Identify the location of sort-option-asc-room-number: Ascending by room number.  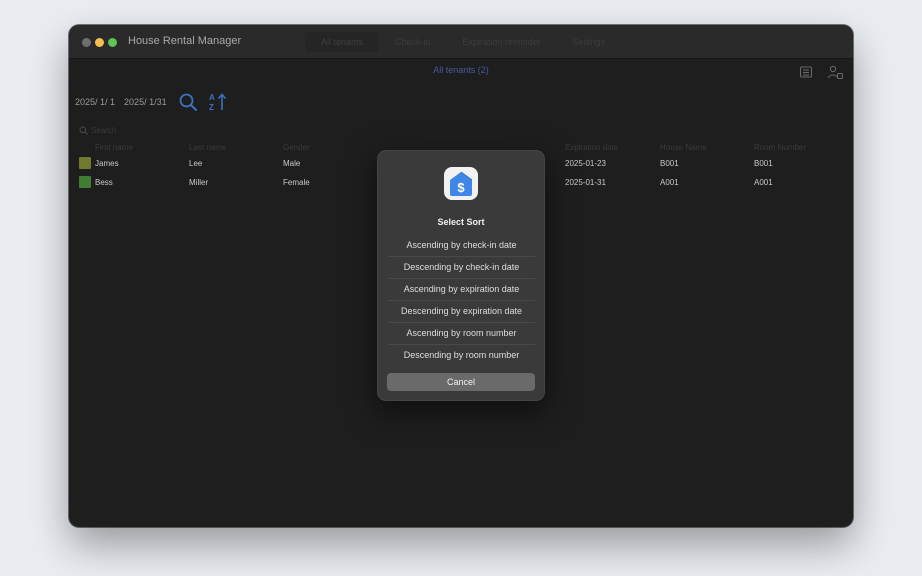
(461, 334).